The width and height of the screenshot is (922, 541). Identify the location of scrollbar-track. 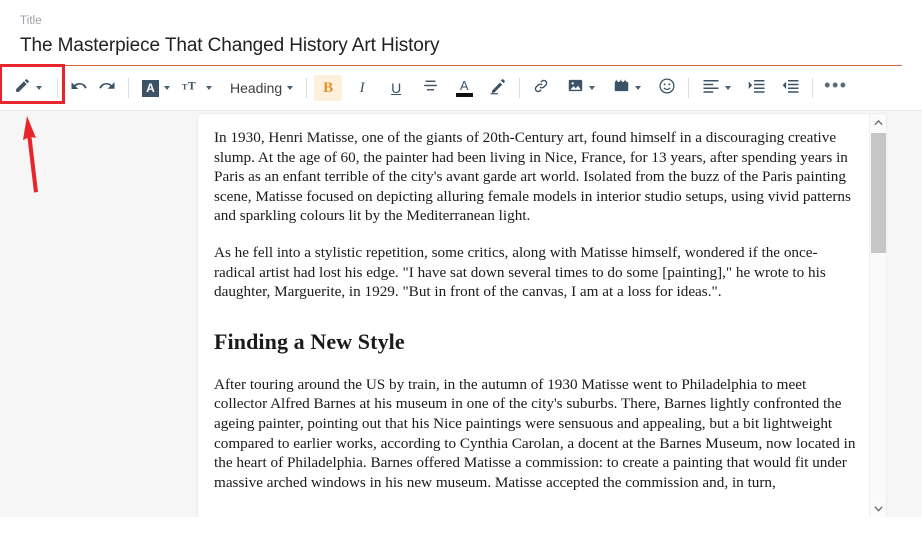
(878, 315).